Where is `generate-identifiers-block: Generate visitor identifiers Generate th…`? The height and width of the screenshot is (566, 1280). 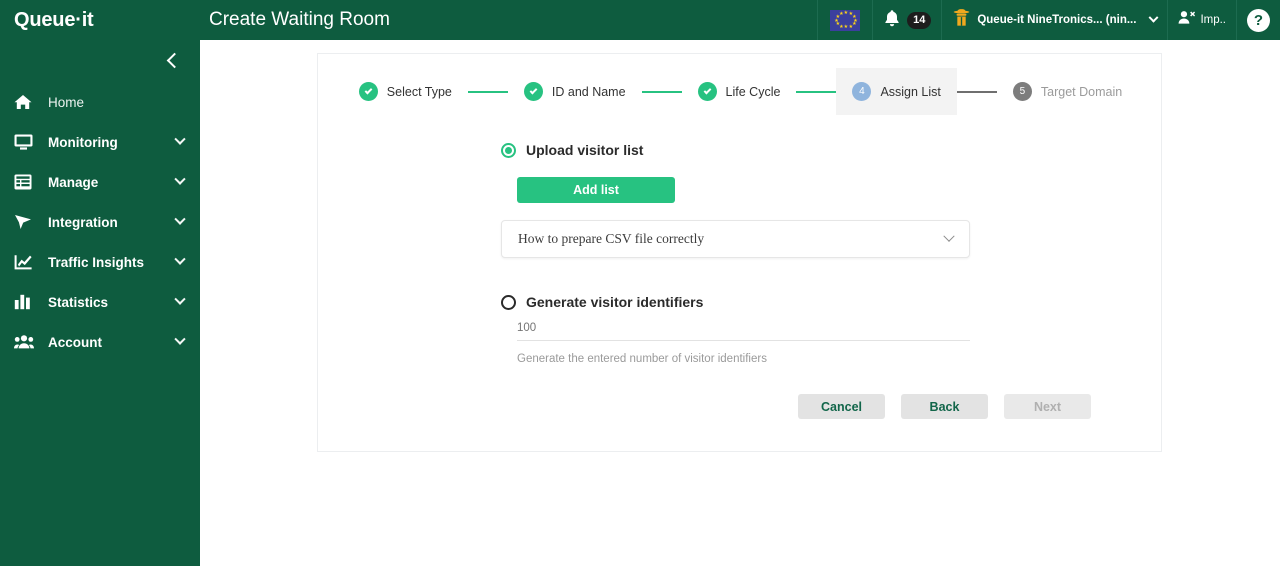
generate-identifiers-block: Generate visitor identifiers Generate th… is located at coordinates (736, 329).